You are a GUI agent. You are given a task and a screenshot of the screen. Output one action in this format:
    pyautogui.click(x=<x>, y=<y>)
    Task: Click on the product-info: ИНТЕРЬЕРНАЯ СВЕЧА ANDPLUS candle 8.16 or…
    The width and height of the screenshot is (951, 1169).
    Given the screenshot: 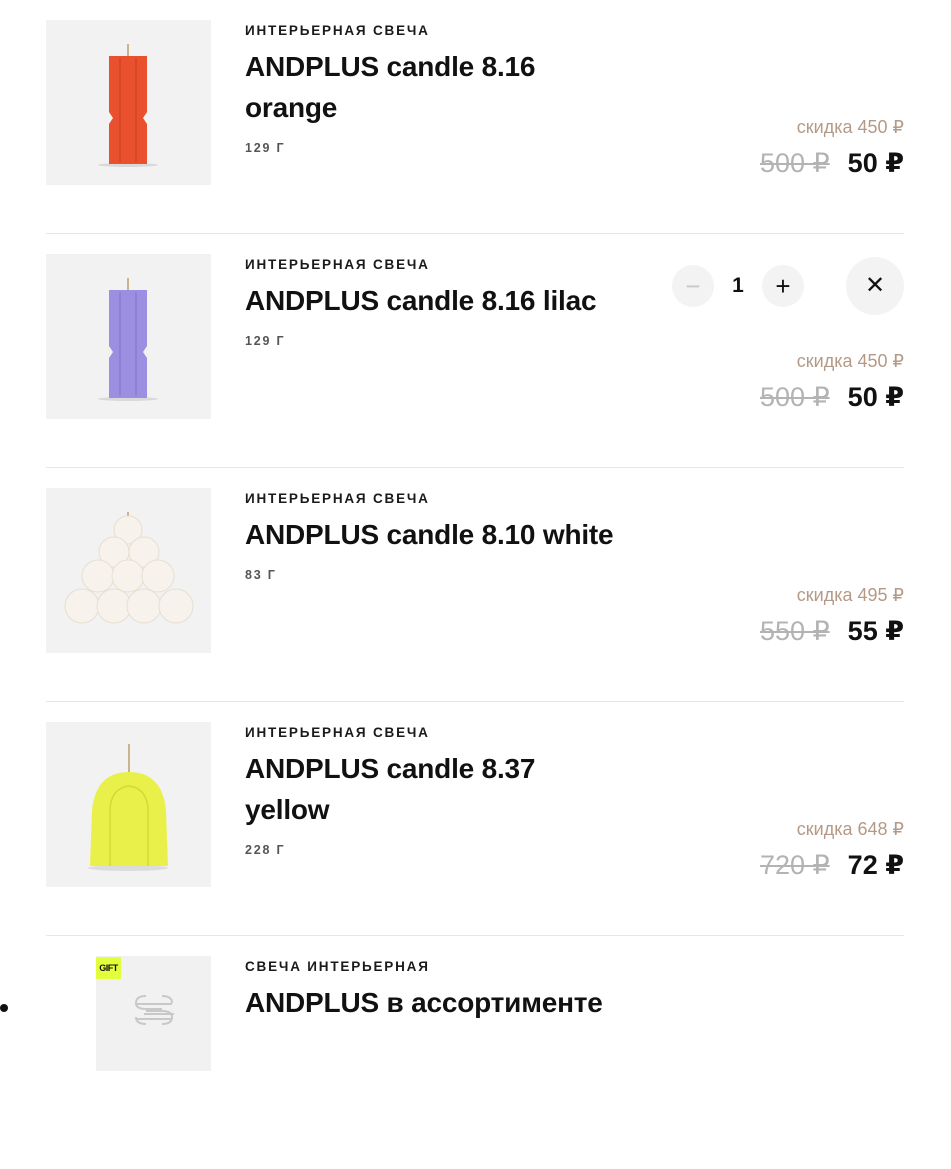 What is the action you would take?
    pyautogui.click(x=445, y=89)
    